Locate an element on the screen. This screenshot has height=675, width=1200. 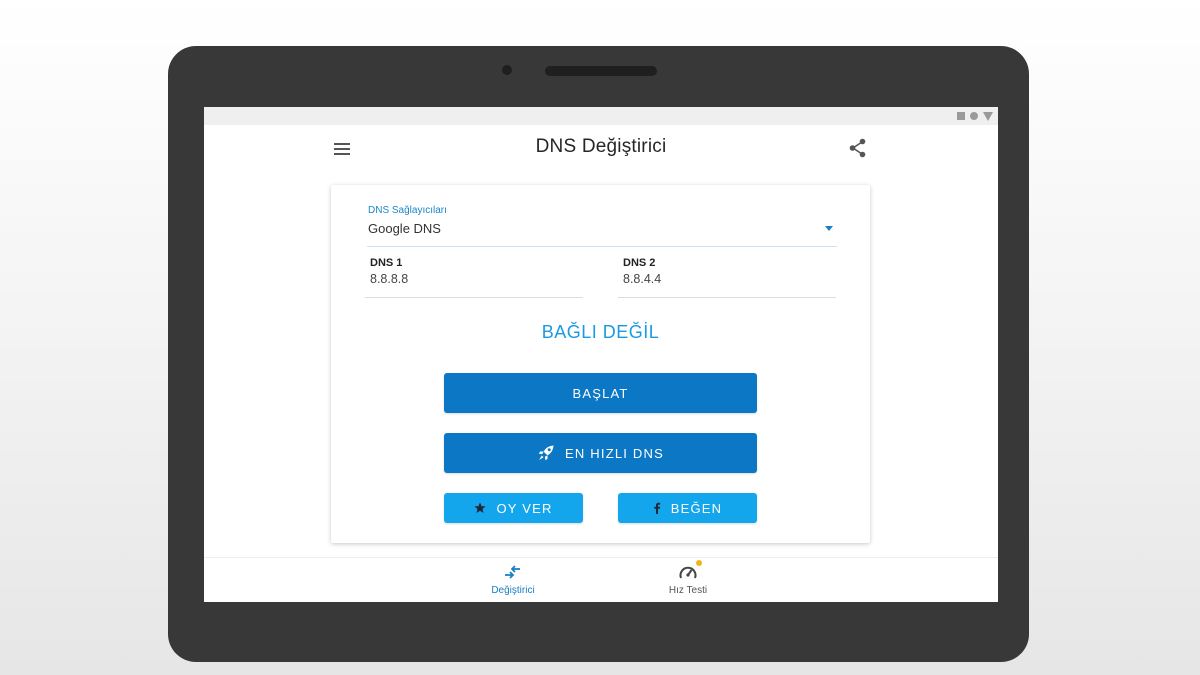
nav-item-speed-test: Hız Testi is located at coordinates (688, 580).